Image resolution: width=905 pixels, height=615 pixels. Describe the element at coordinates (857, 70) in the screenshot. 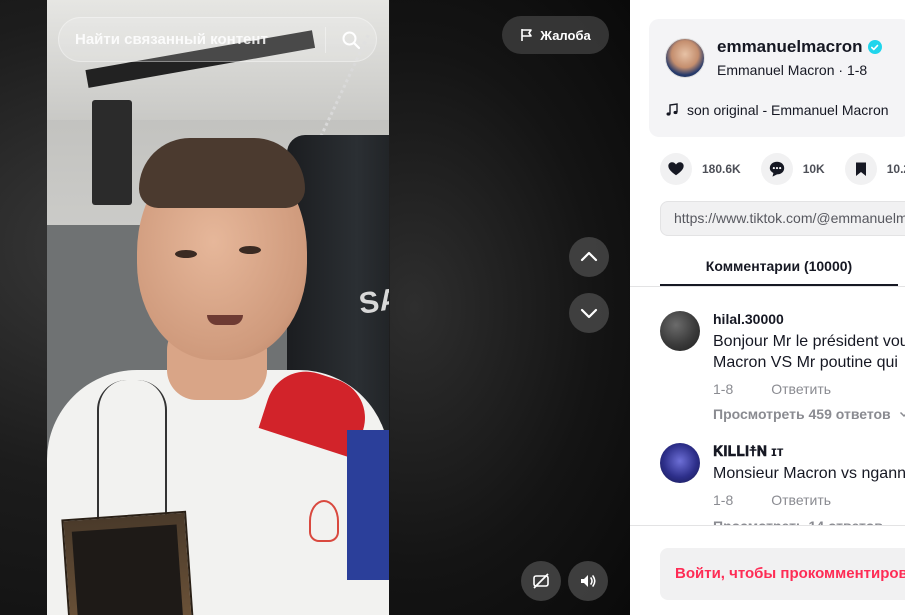

I see `post-date: 1-8` at that location.